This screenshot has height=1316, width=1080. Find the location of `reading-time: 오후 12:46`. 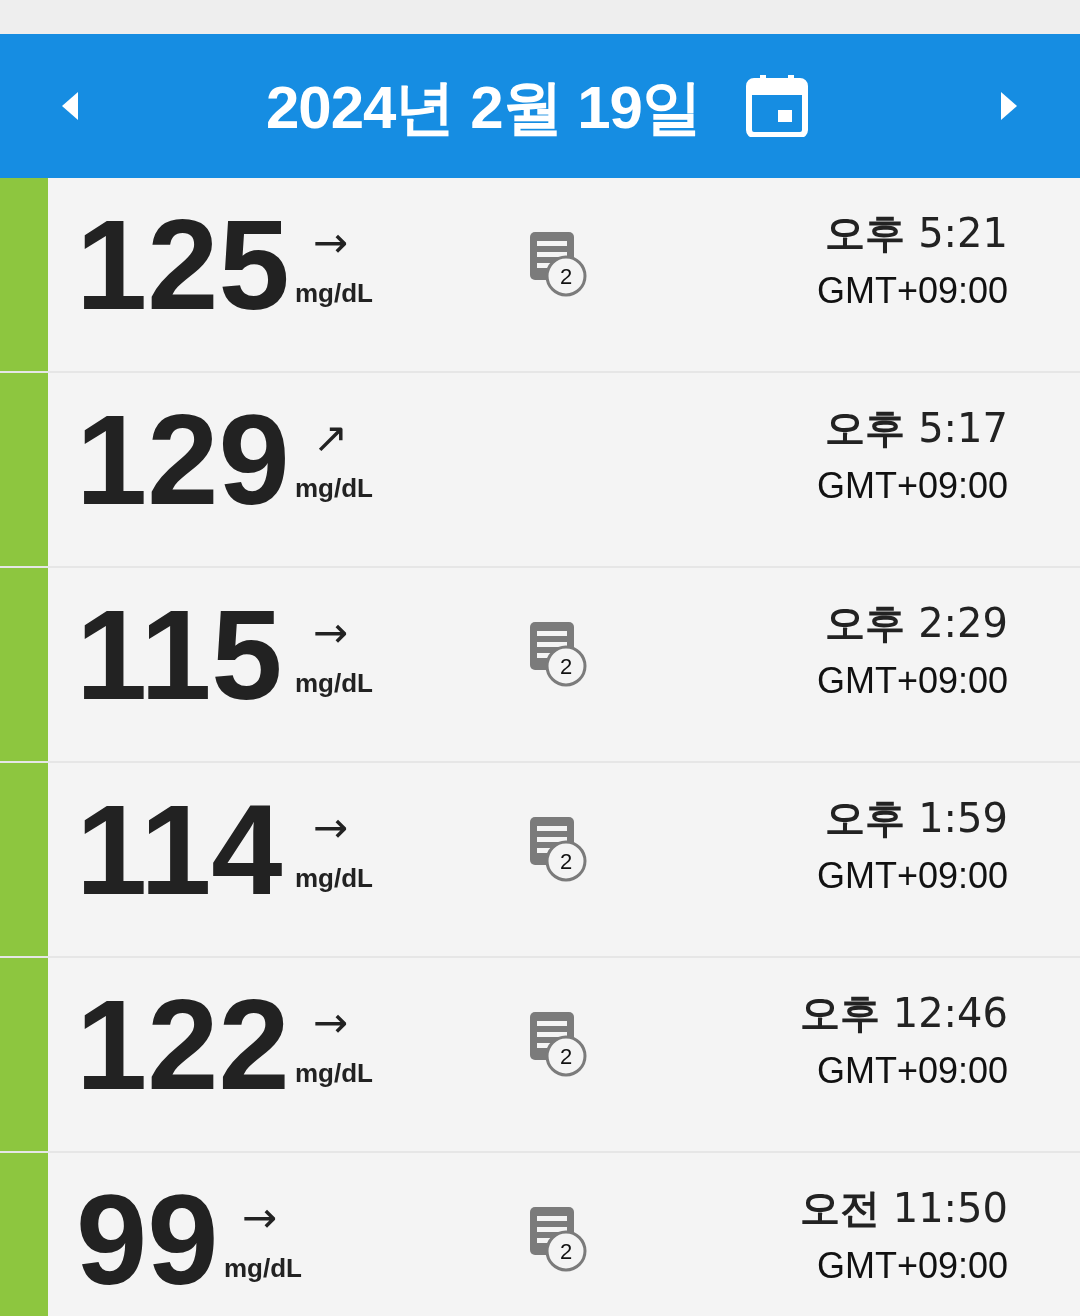

reading-time: 오후 12:46 is located at coordinates (904, 1013).